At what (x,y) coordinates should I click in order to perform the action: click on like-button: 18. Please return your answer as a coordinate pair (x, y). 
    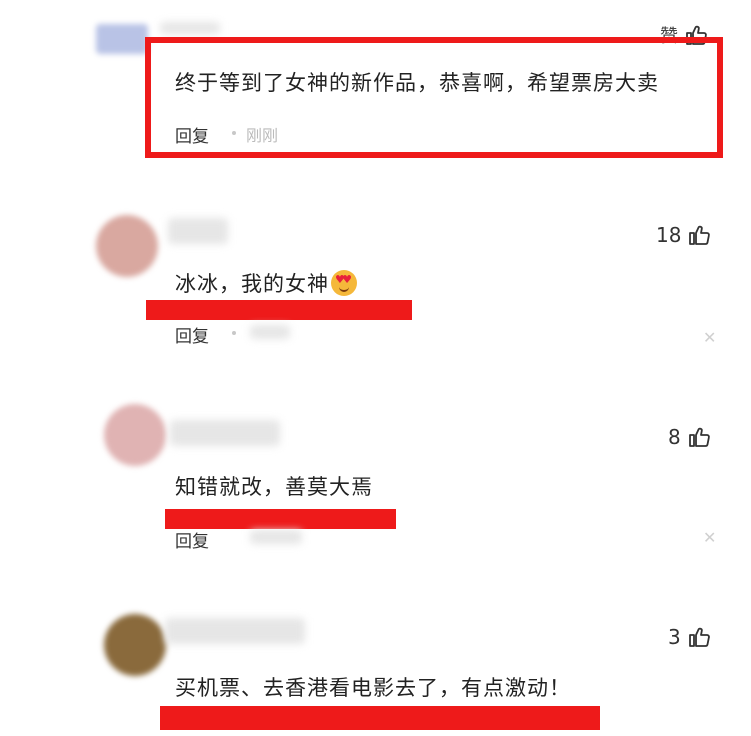
    Looking at the image, I should click on (683, 235).